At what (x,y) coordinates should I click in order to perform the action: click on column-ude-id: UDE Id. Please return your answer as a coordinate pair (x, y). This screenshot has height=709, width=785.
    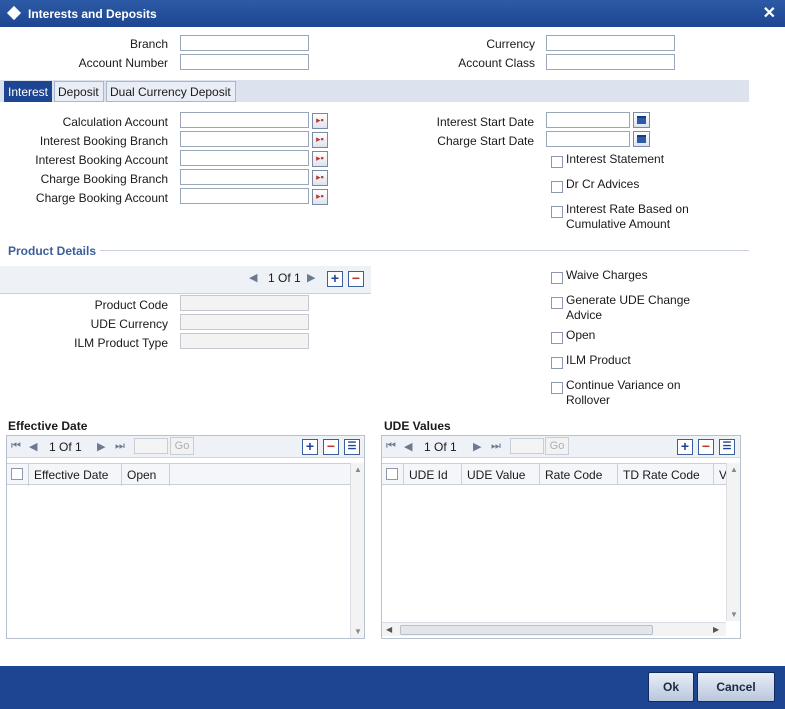
    Looking at the image, I should click on (433, 474).